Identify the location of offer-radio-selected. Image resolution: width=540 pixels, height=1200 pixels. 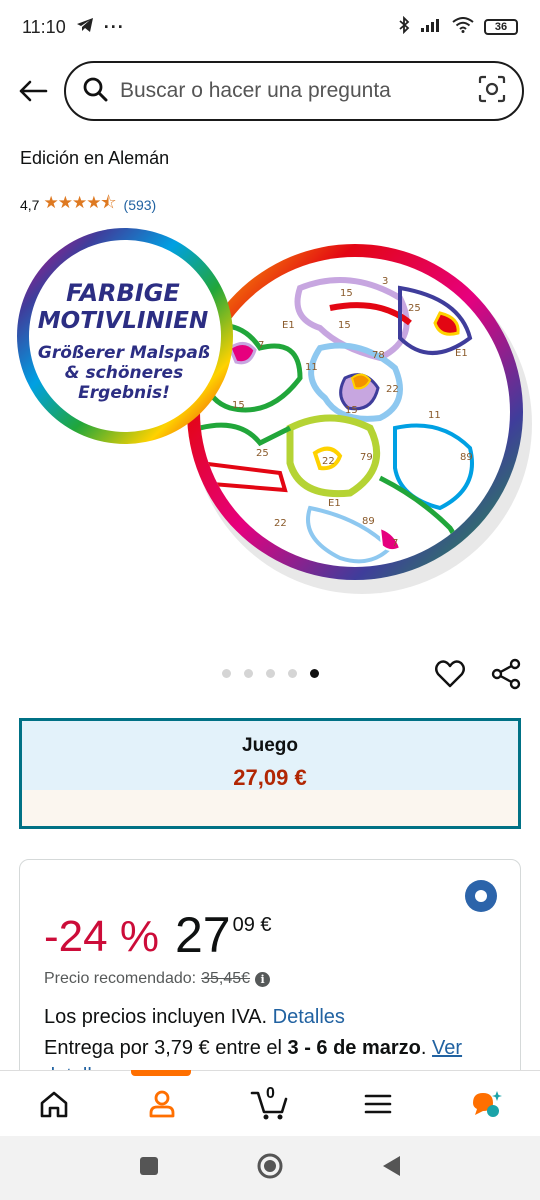
(481, 896).